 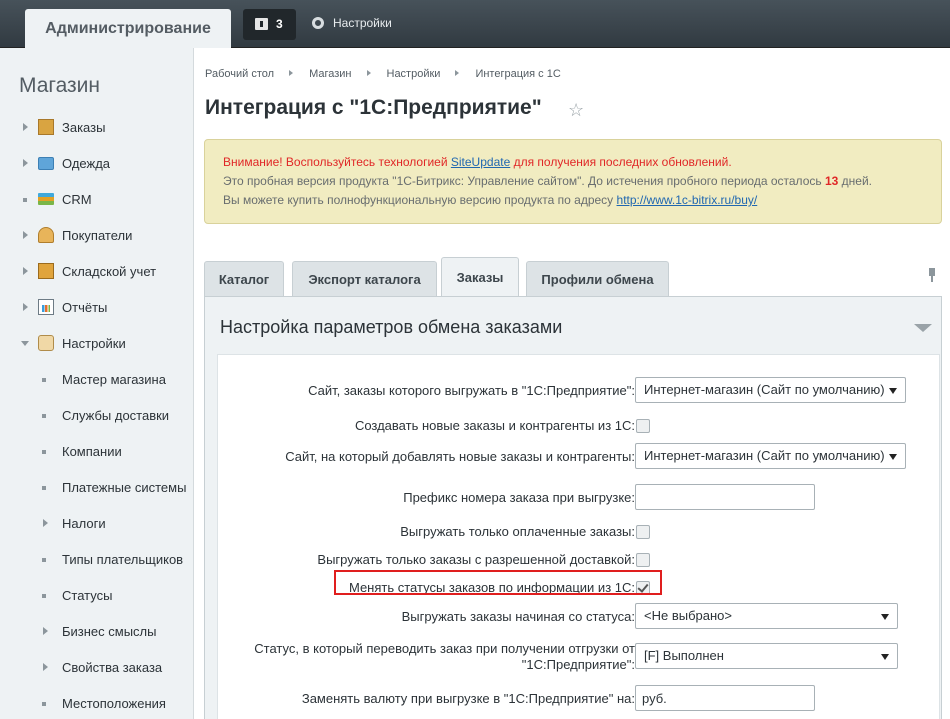 I want to click on sidebar-subitem-companies: Компании, so click(x=97, y=452).